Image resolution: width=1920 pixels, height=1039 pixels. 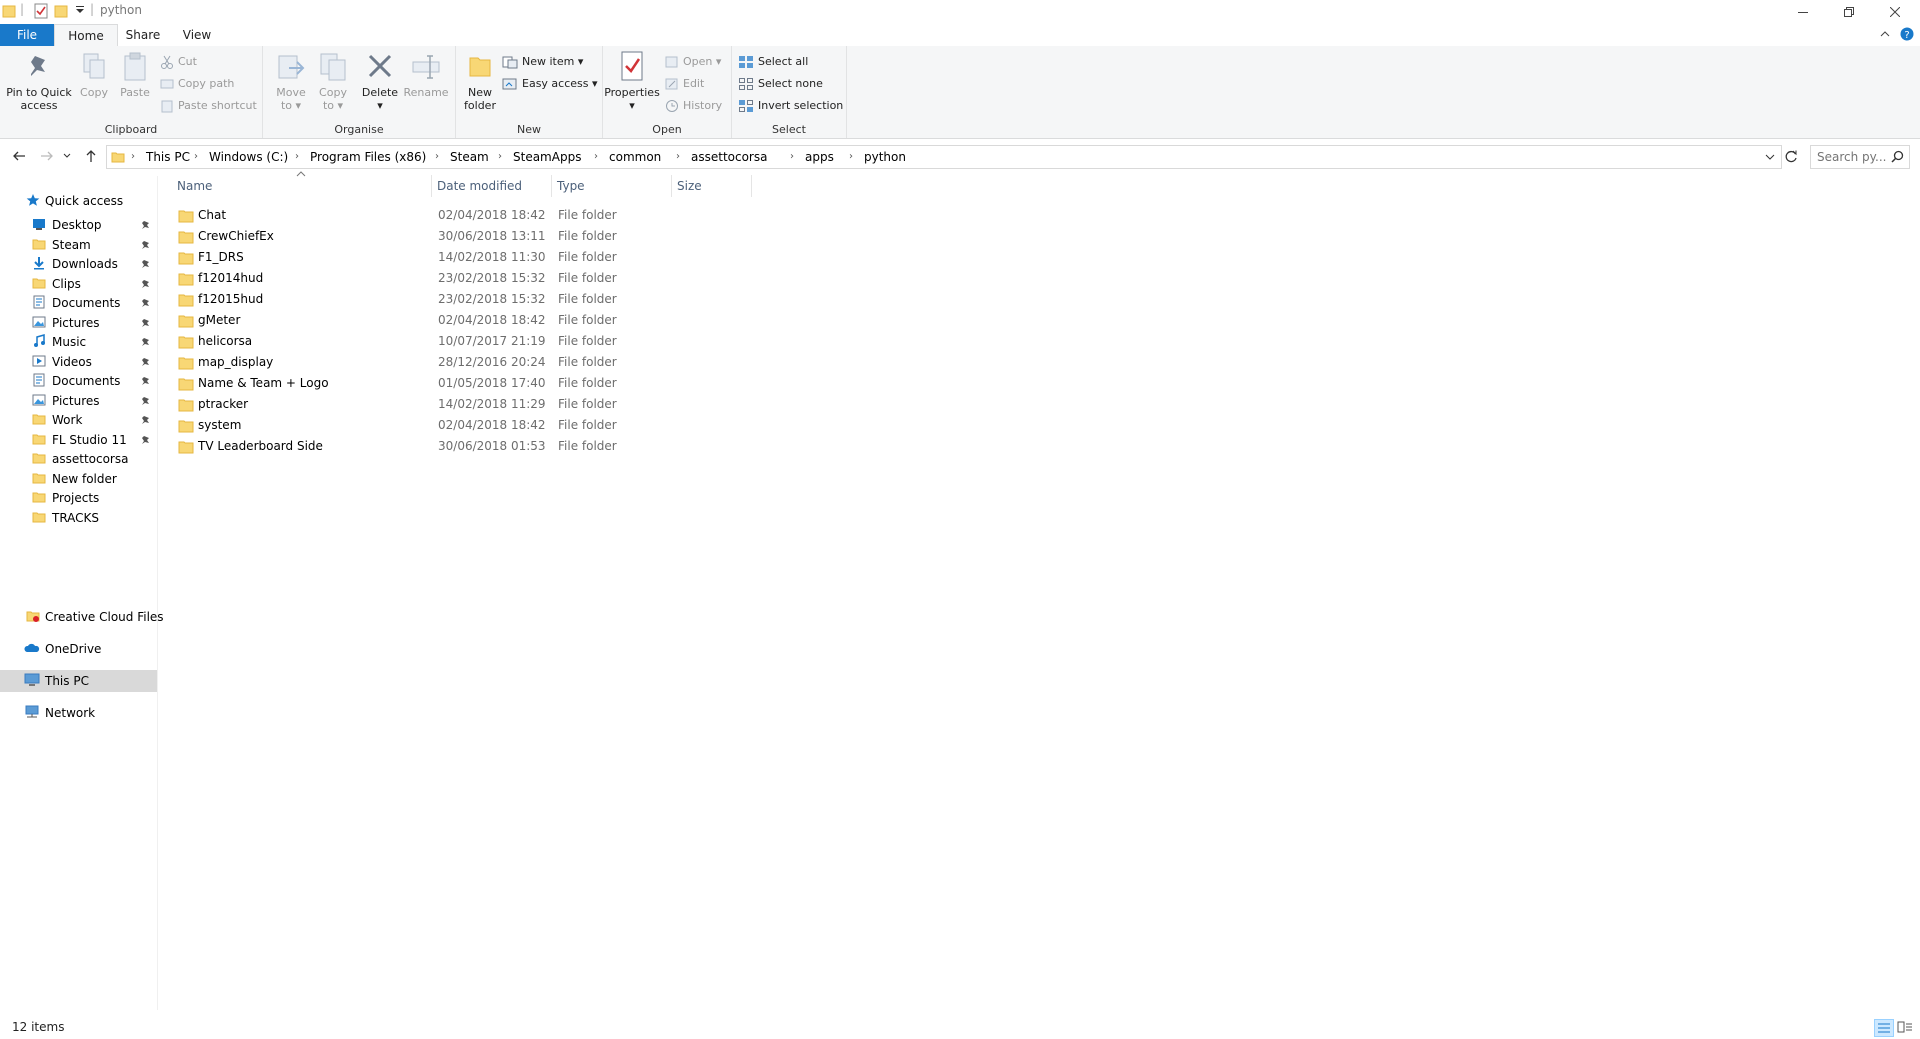 What do you see at coordinates (78, 681) in the screenshot?
I see `nav-this-pc: This PC` at bounding box center [78, 681].